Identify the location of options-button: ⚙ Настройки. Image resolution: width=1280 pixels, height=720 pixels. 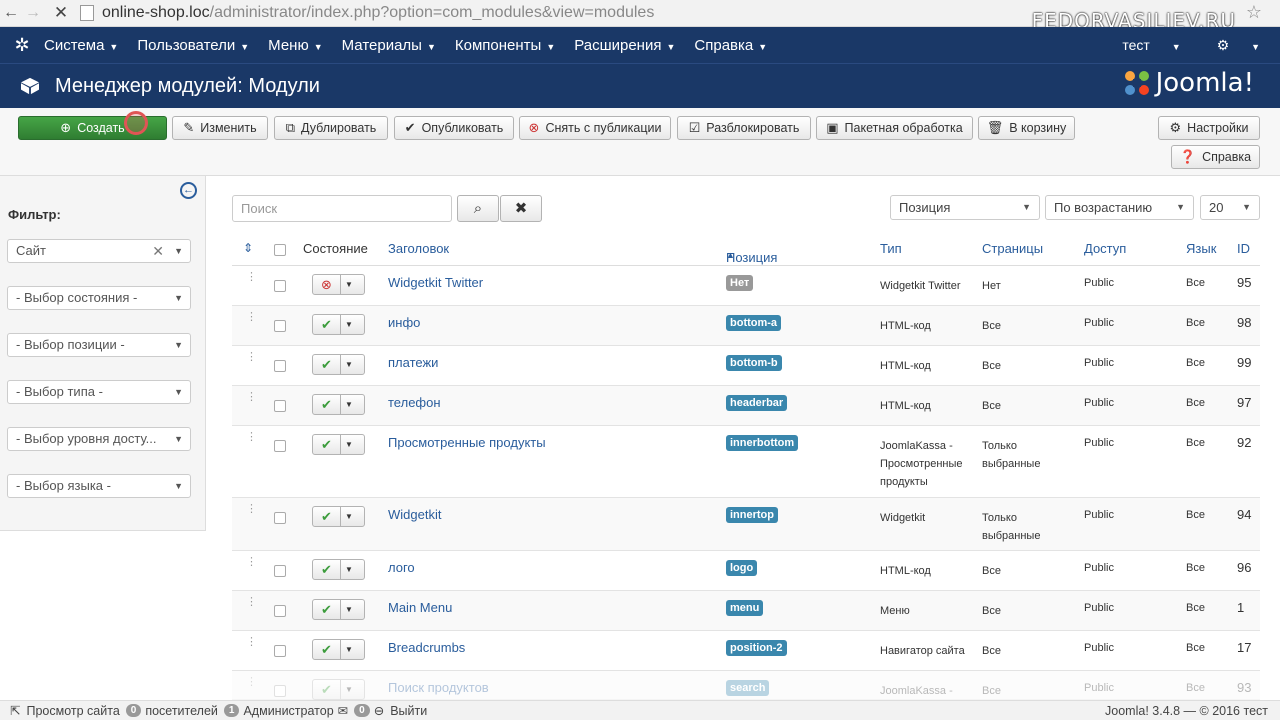
(1209, 128).